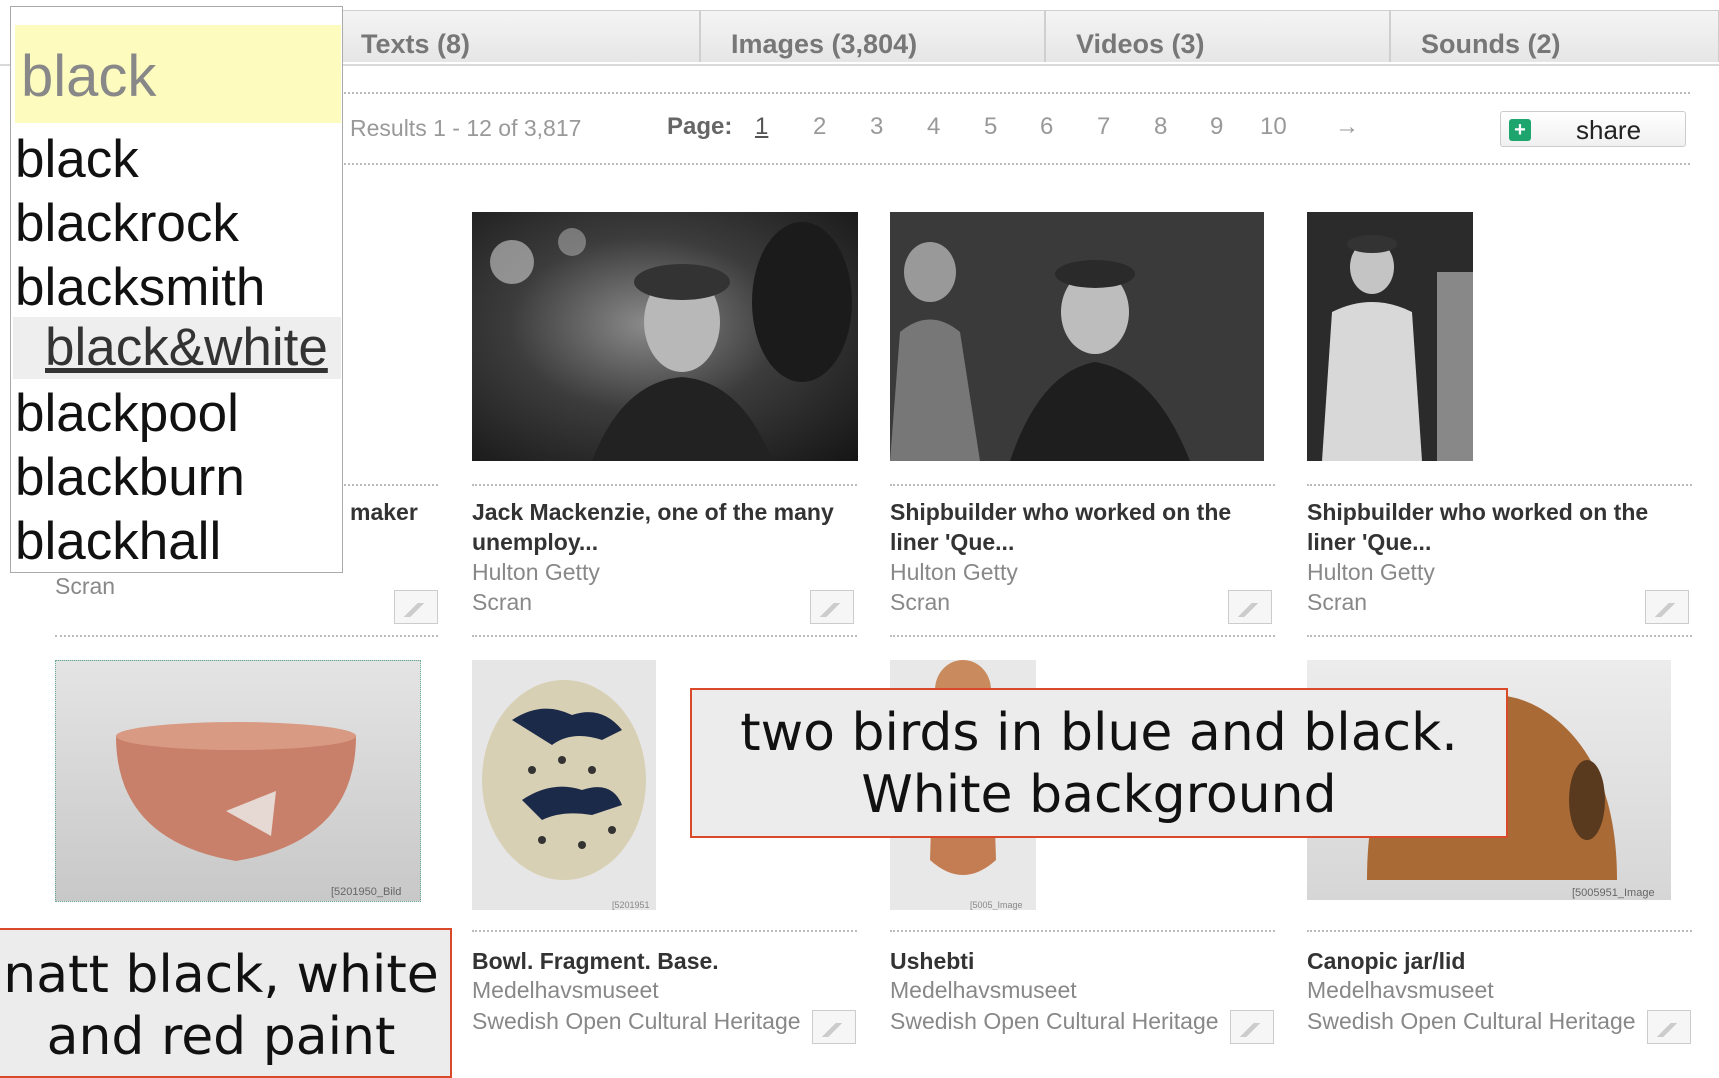  Describe the element at coordinates (631, 905) in the screenshot. I see `thumbnail-code: [5201951` at that location.